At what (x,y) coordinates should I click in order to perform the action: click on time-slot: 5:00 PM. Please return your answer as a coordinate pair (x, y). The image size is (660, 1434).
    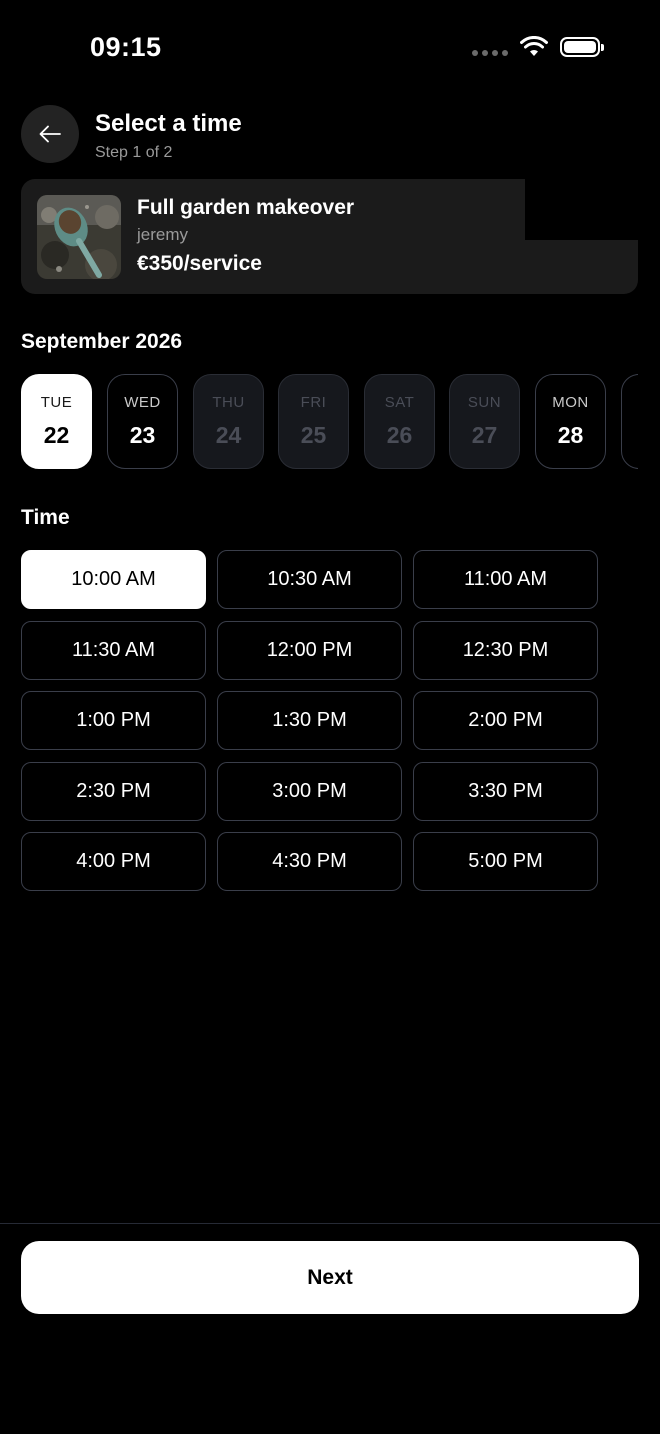
    Looking at the image, I should click on (505, 861).